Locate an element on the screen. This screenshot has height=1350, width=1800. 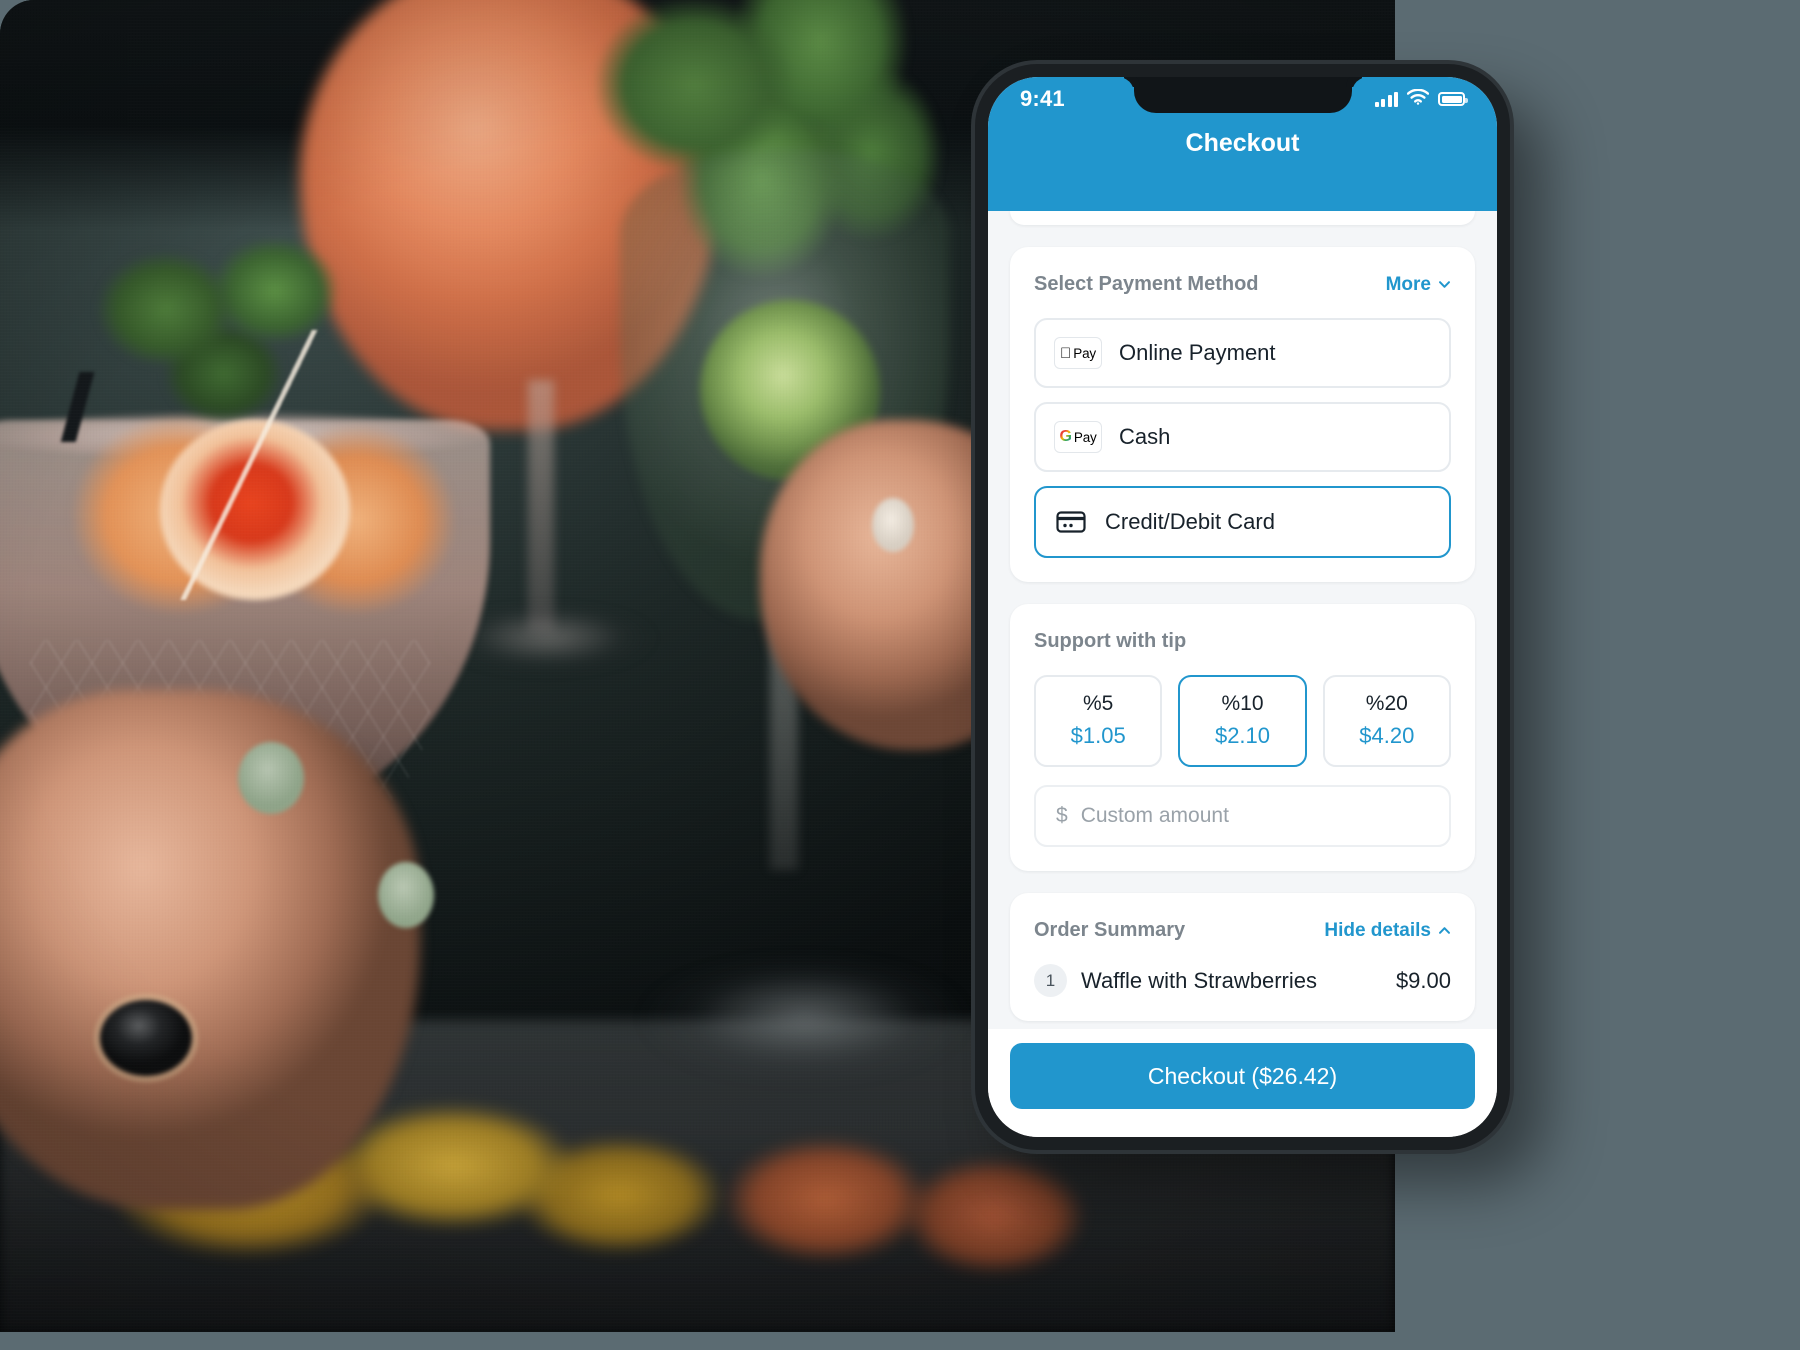
more-label: More is located at coordinates (1408, 284).